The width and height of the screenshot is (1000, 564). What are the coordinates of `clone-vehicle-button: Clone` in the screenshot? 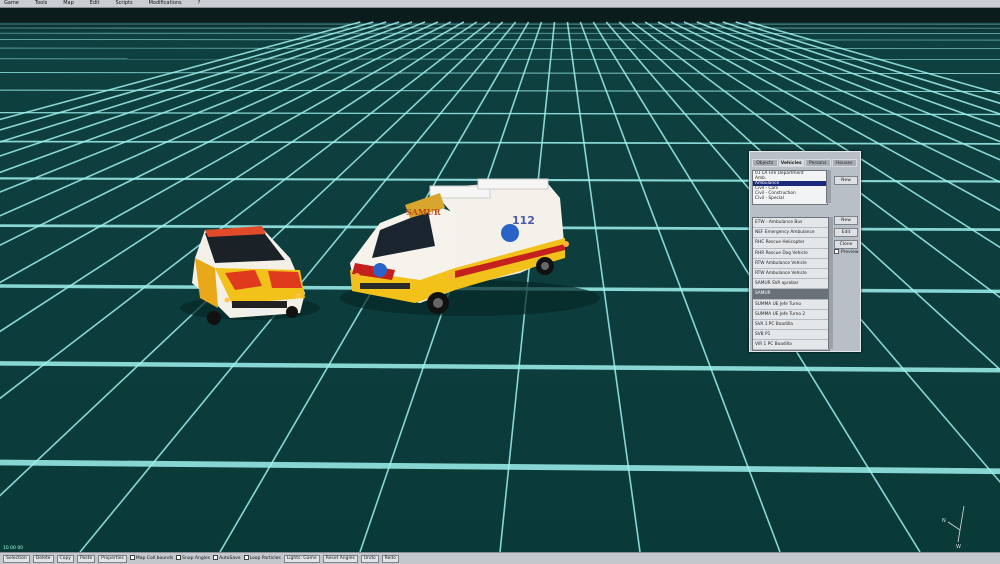 It's located at (846, 244).